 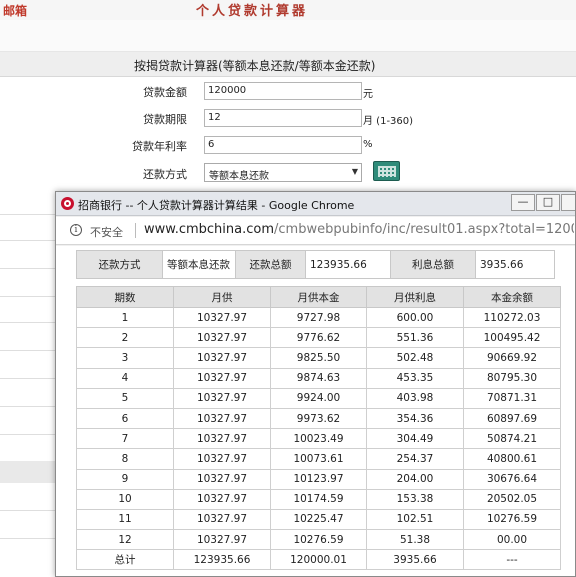 I want to click on table-cell: 9973.62, so click(x=318, y=418).